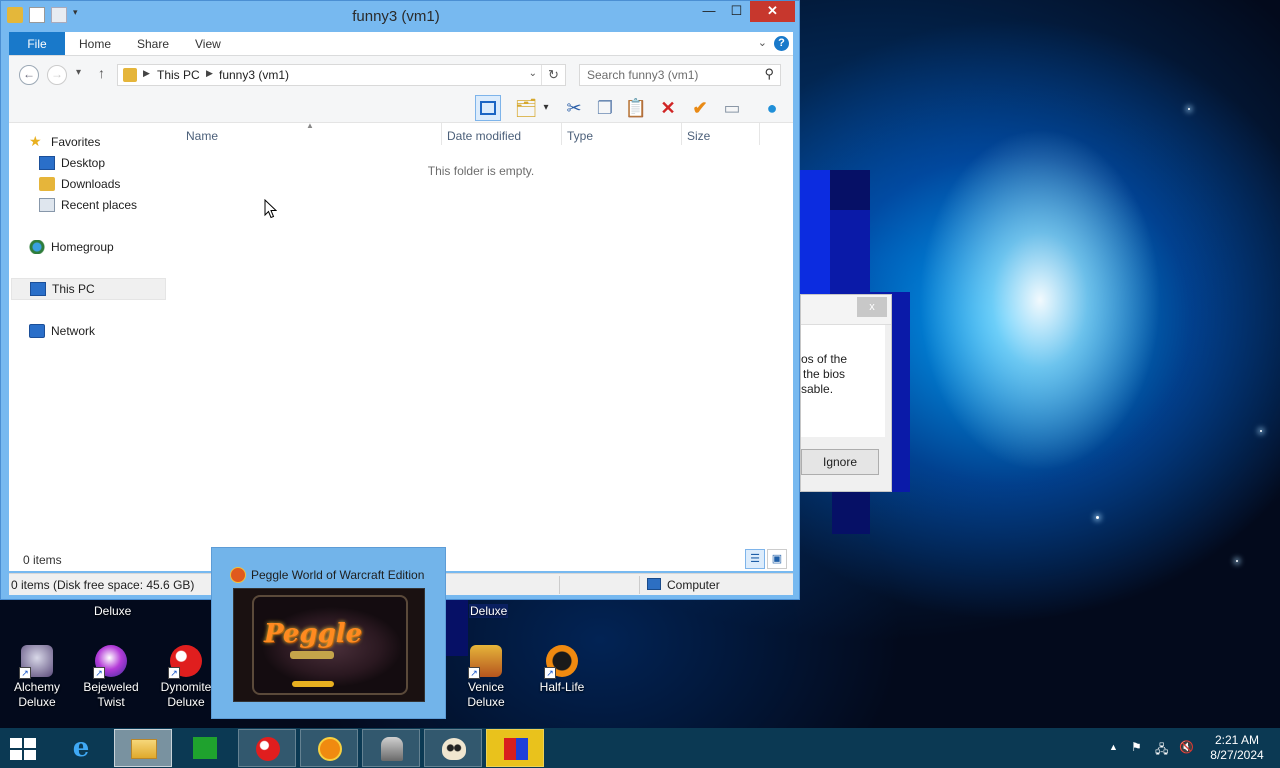  Describe the element at coordinates (766, 559) in the screenshot. I see `view-switcher: ☰ ▣` at that location.